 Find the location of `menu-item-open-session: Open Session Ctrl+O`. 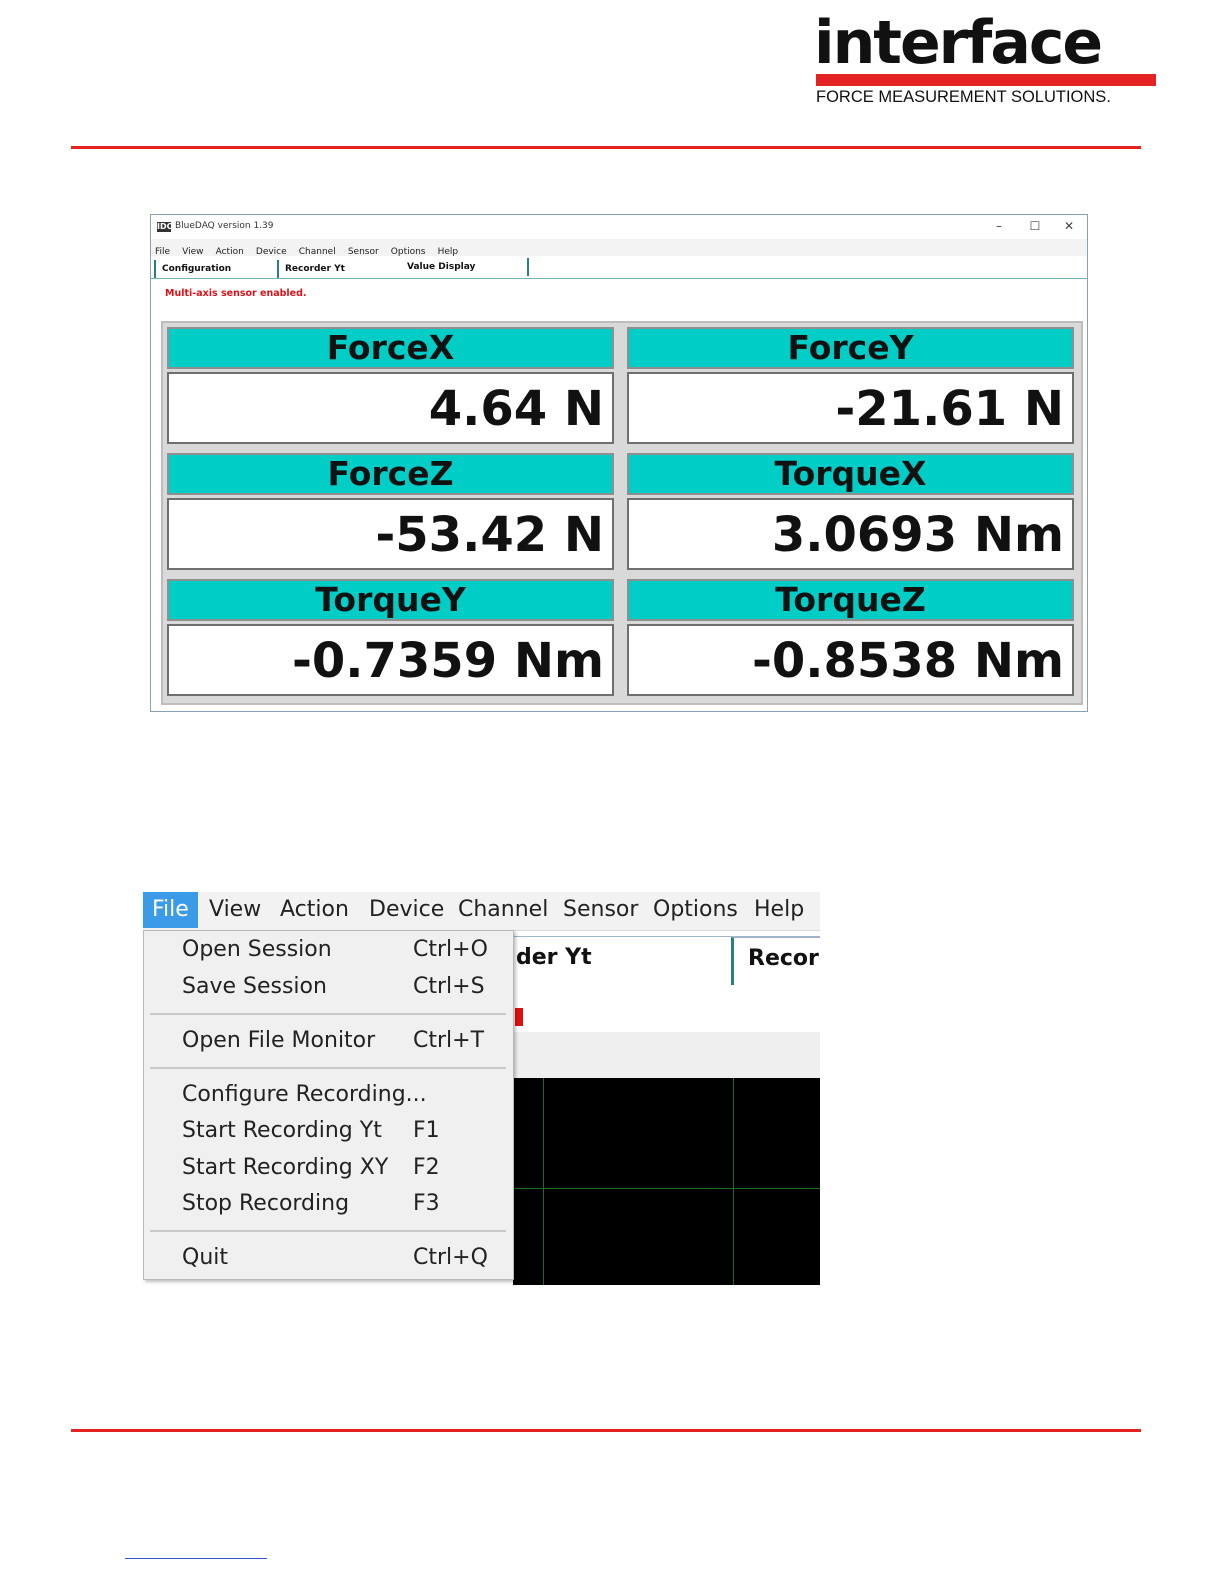

menu-item-open-session: Open Session Ctrl+O is located at coordinates (328, 950).